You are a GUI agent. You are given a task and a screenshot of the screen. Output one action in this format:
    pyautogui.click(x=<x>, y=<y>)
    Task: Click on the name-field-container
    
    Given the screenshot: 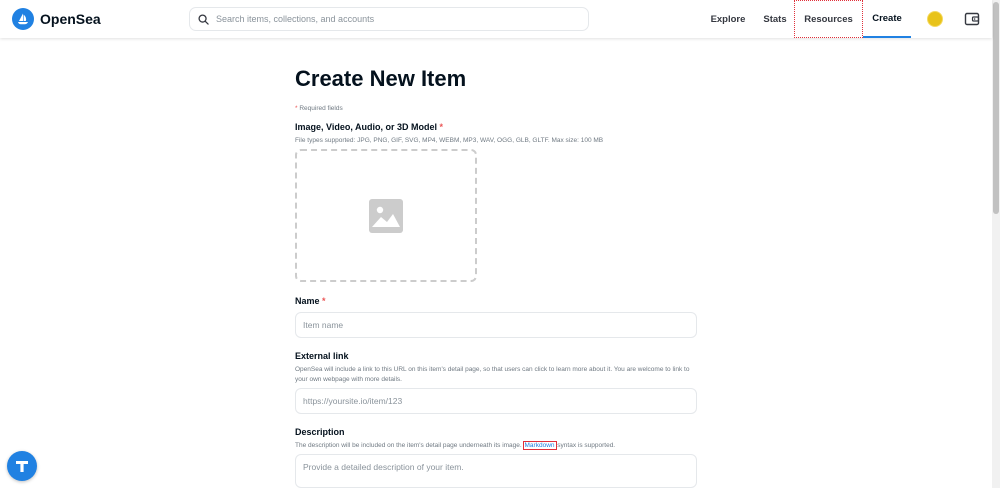 What is the action you would take?
    pyautogui.click(x=496, y=325)
    